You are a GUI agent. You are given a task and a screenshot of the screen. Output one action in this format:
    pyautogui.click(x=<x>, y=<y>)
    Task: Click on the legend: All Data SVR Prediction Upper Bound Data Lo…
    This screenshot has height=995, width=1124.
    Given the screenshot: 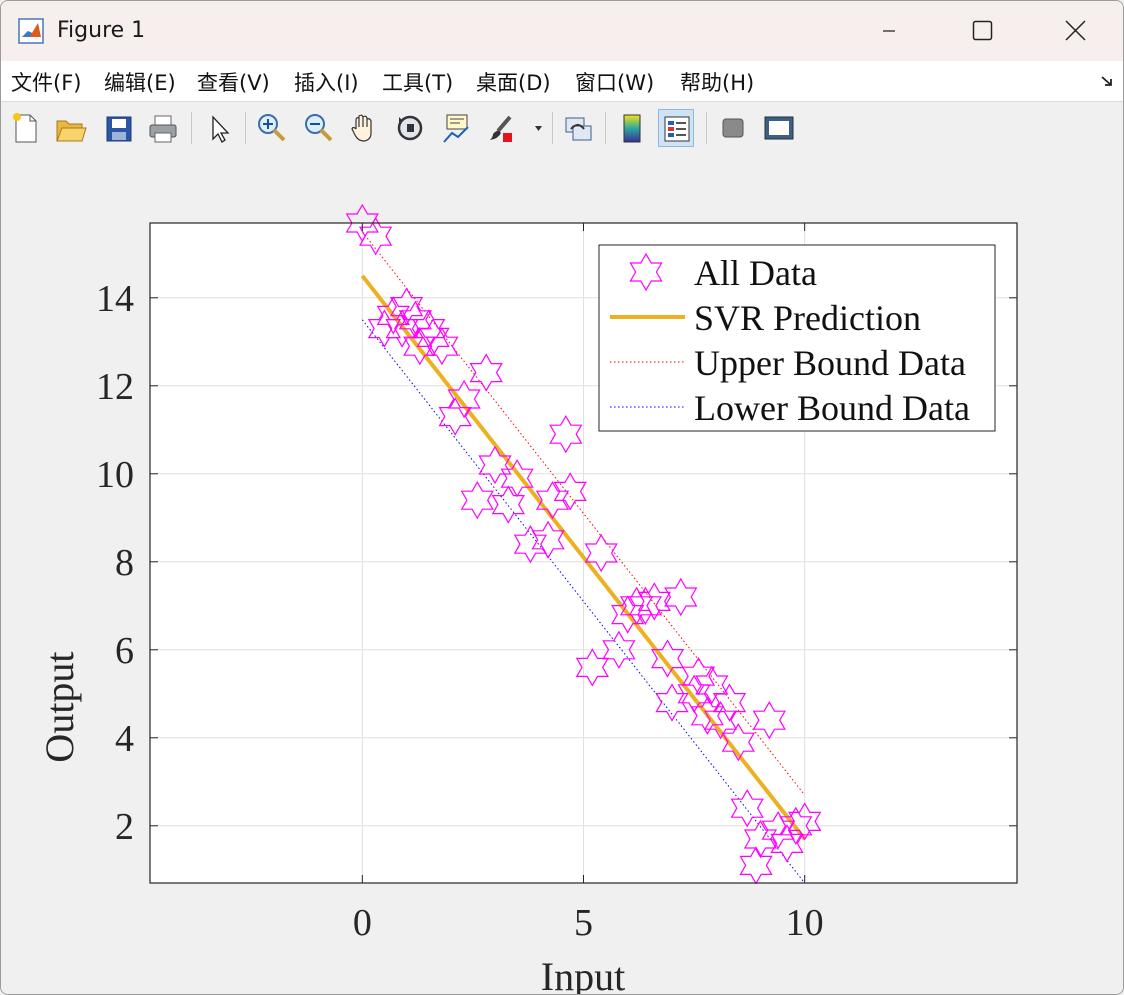 What is the action you would take?
    pyautogui.click(x=797, y=338)
    